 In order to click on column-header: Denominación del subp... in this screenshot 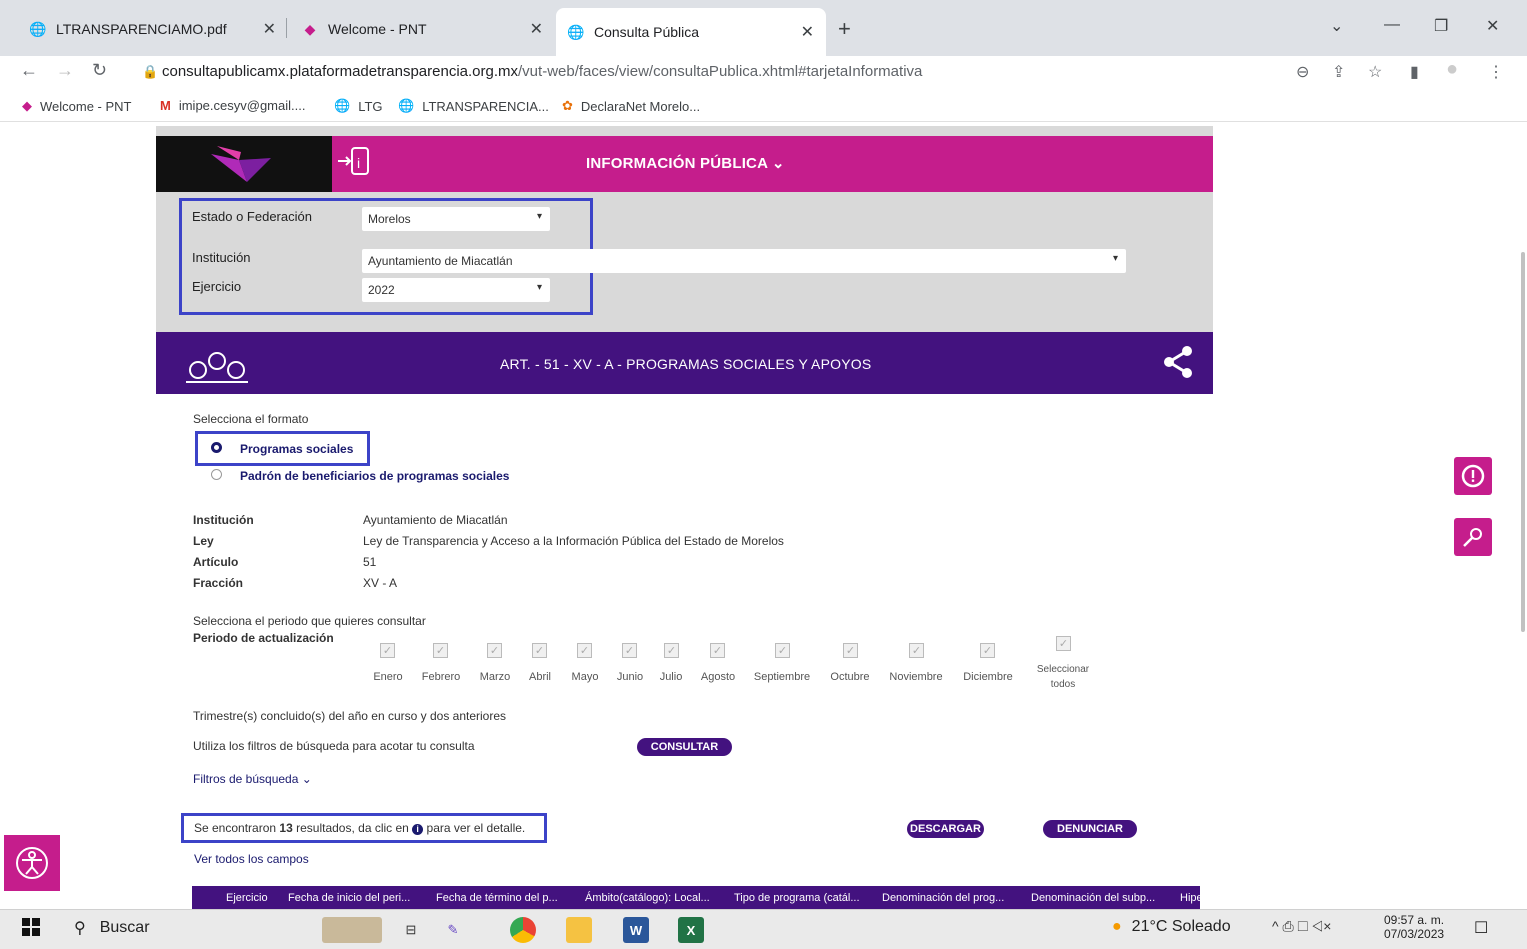, I will do `click(1093, 898)`.